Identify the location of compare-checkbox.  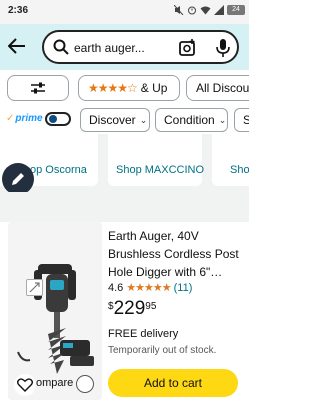
(85, 384).